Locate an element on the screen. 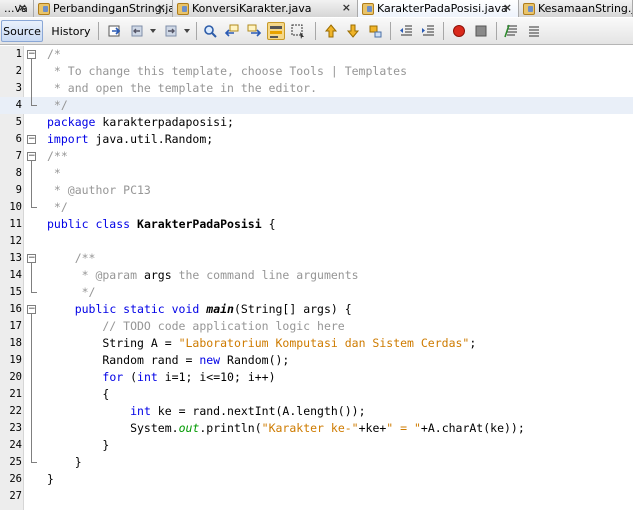  code-line: 13 /** is located at coordinates (316, 258).